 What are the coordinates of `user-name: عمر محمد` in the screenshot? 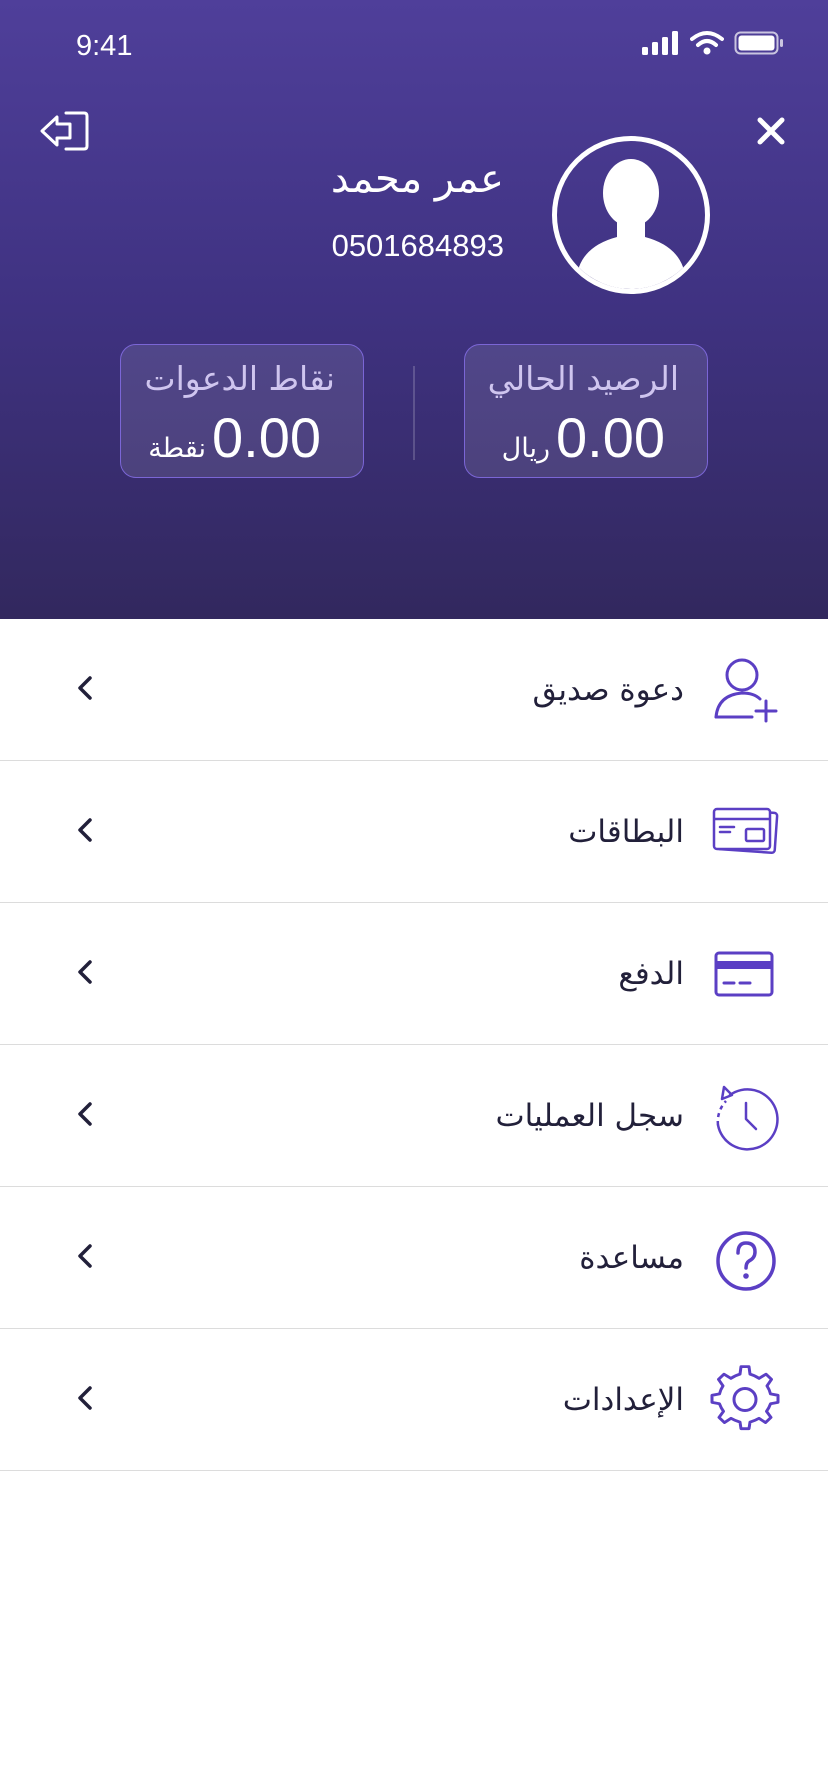 It's located at (417, 179).